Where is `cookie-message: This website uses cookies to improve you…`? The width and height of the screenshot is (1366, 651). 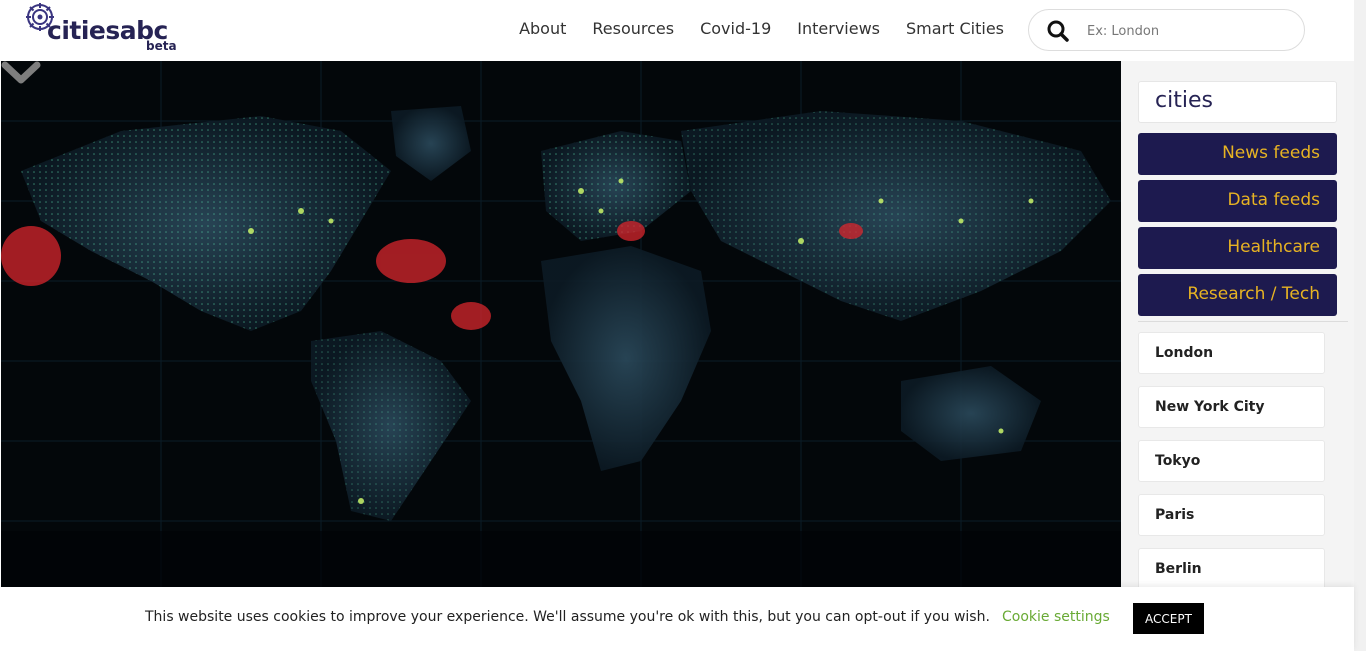 cookie-message: This website uses cookies to improve you… is located at coordinates (567, 617).